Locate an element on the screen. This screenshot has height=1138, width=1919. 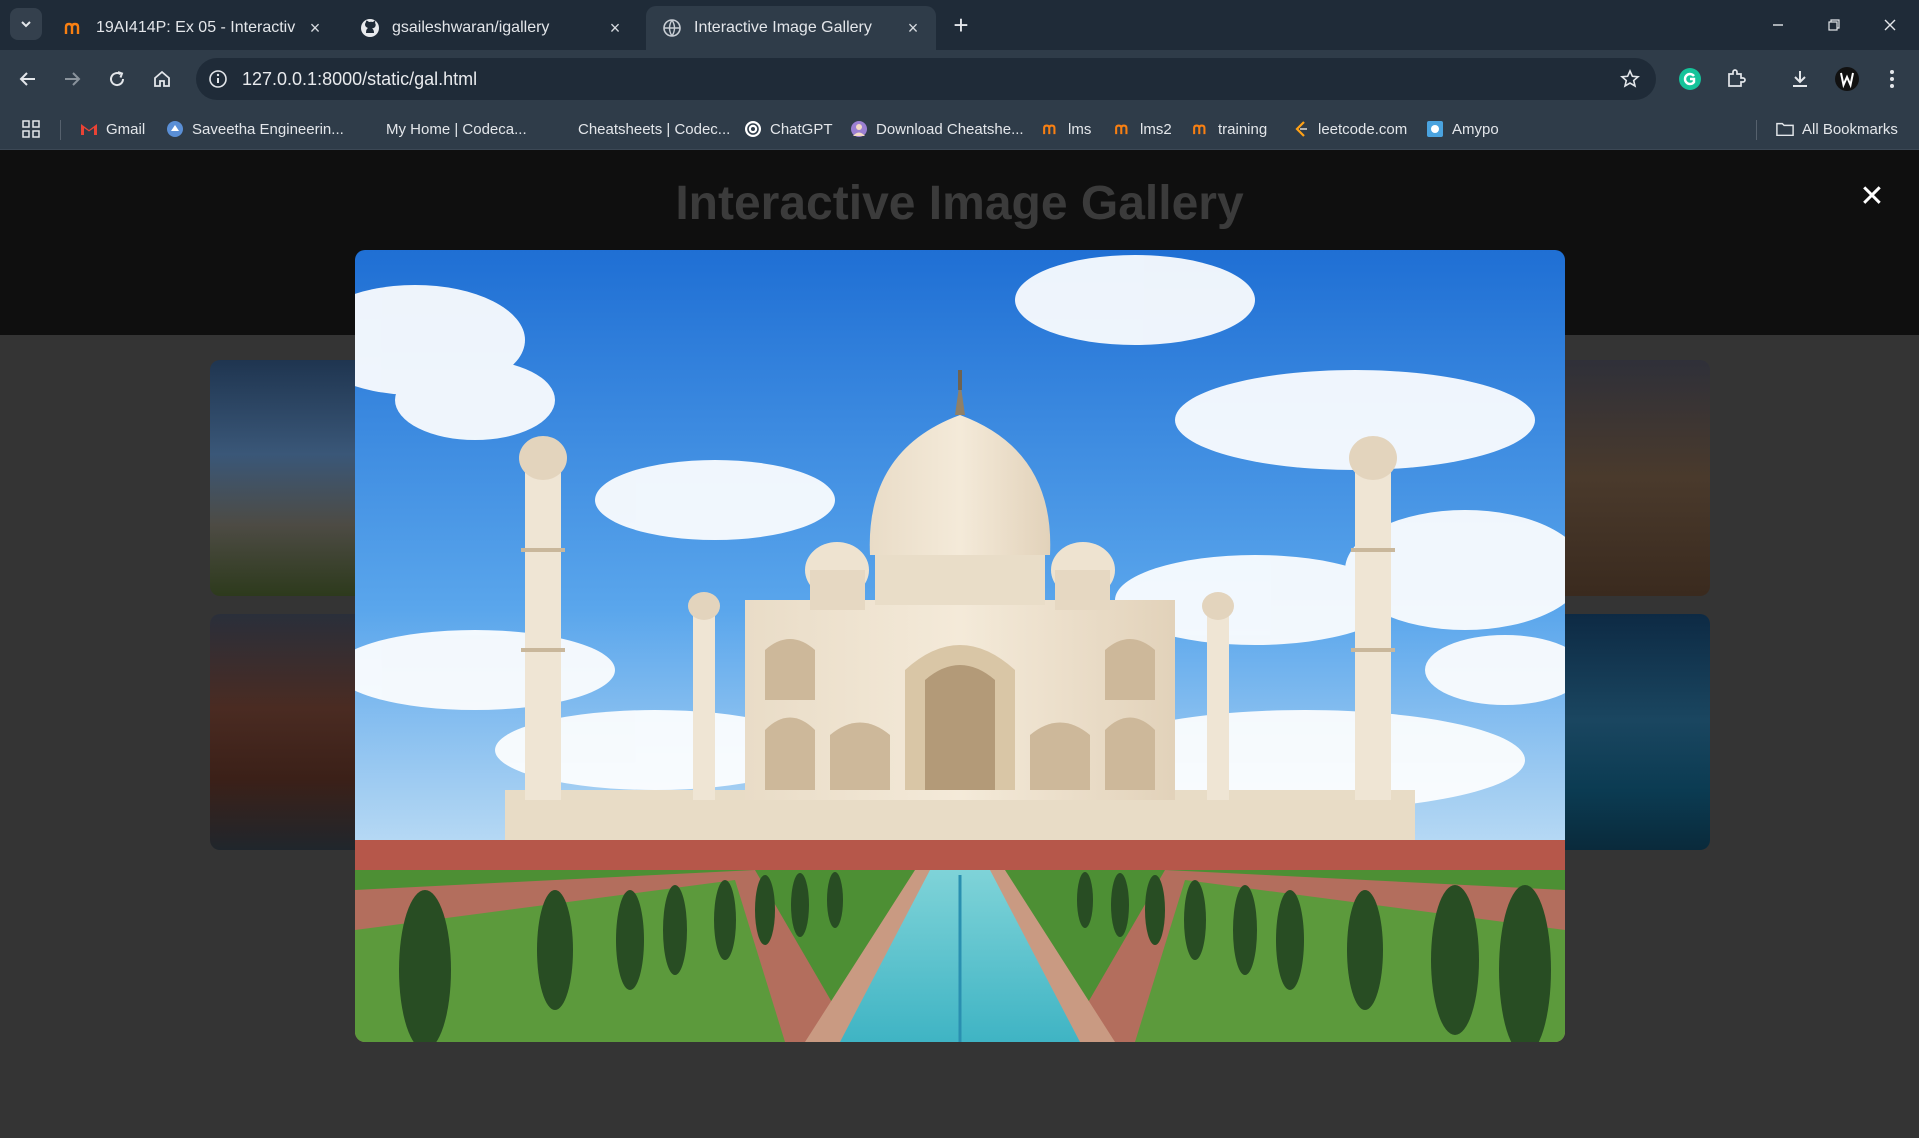
bookmark-label: lms is located at coordinates (1080, 129).